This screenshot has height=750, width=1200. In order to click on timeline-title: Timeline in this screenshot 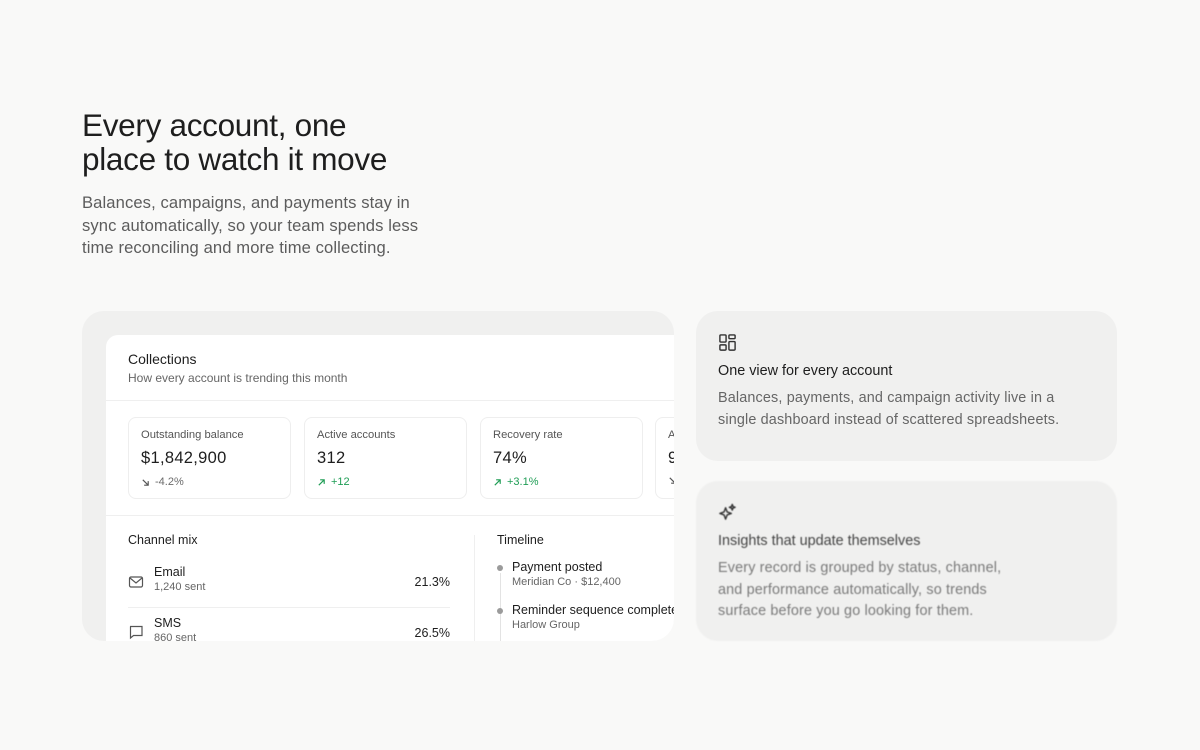, I will do `click(520, 540)`.